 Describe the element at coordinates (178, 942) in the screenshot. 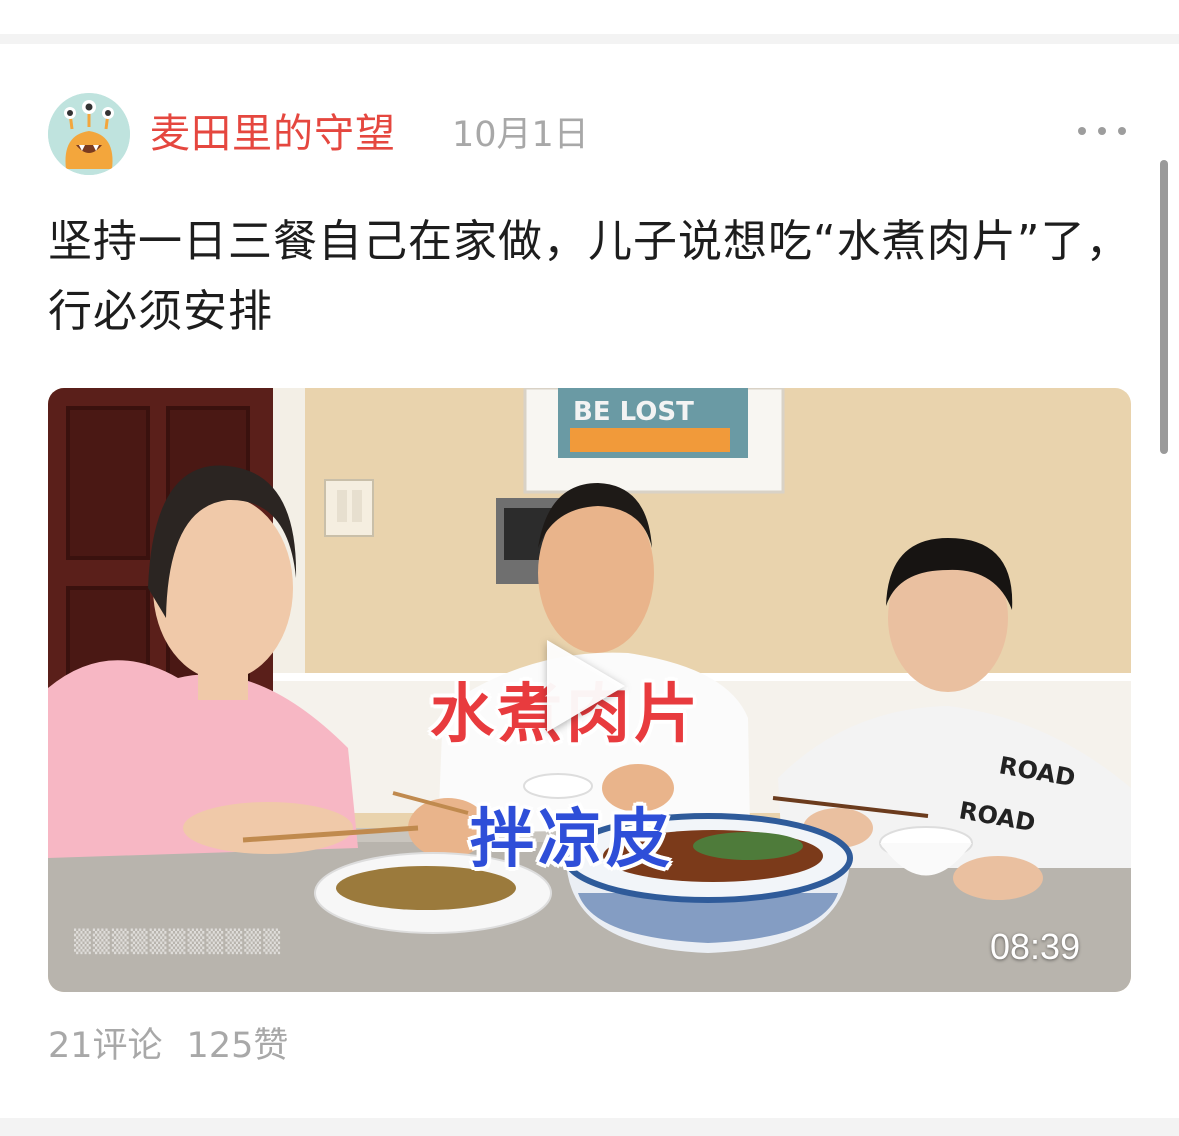

I see `video-watermark: ▒▒▒▒▒▒▒▒▒▒▒` at that location.